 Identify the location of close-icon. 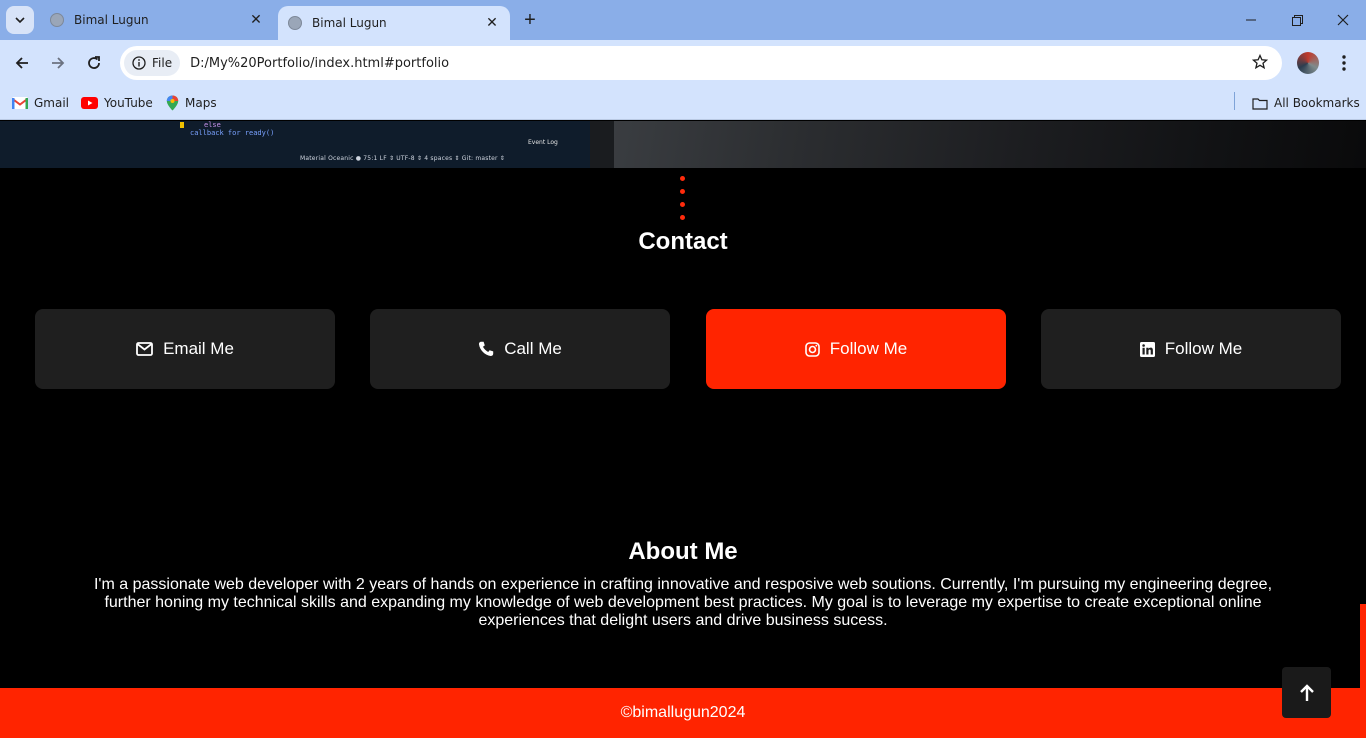
(1343, 20).